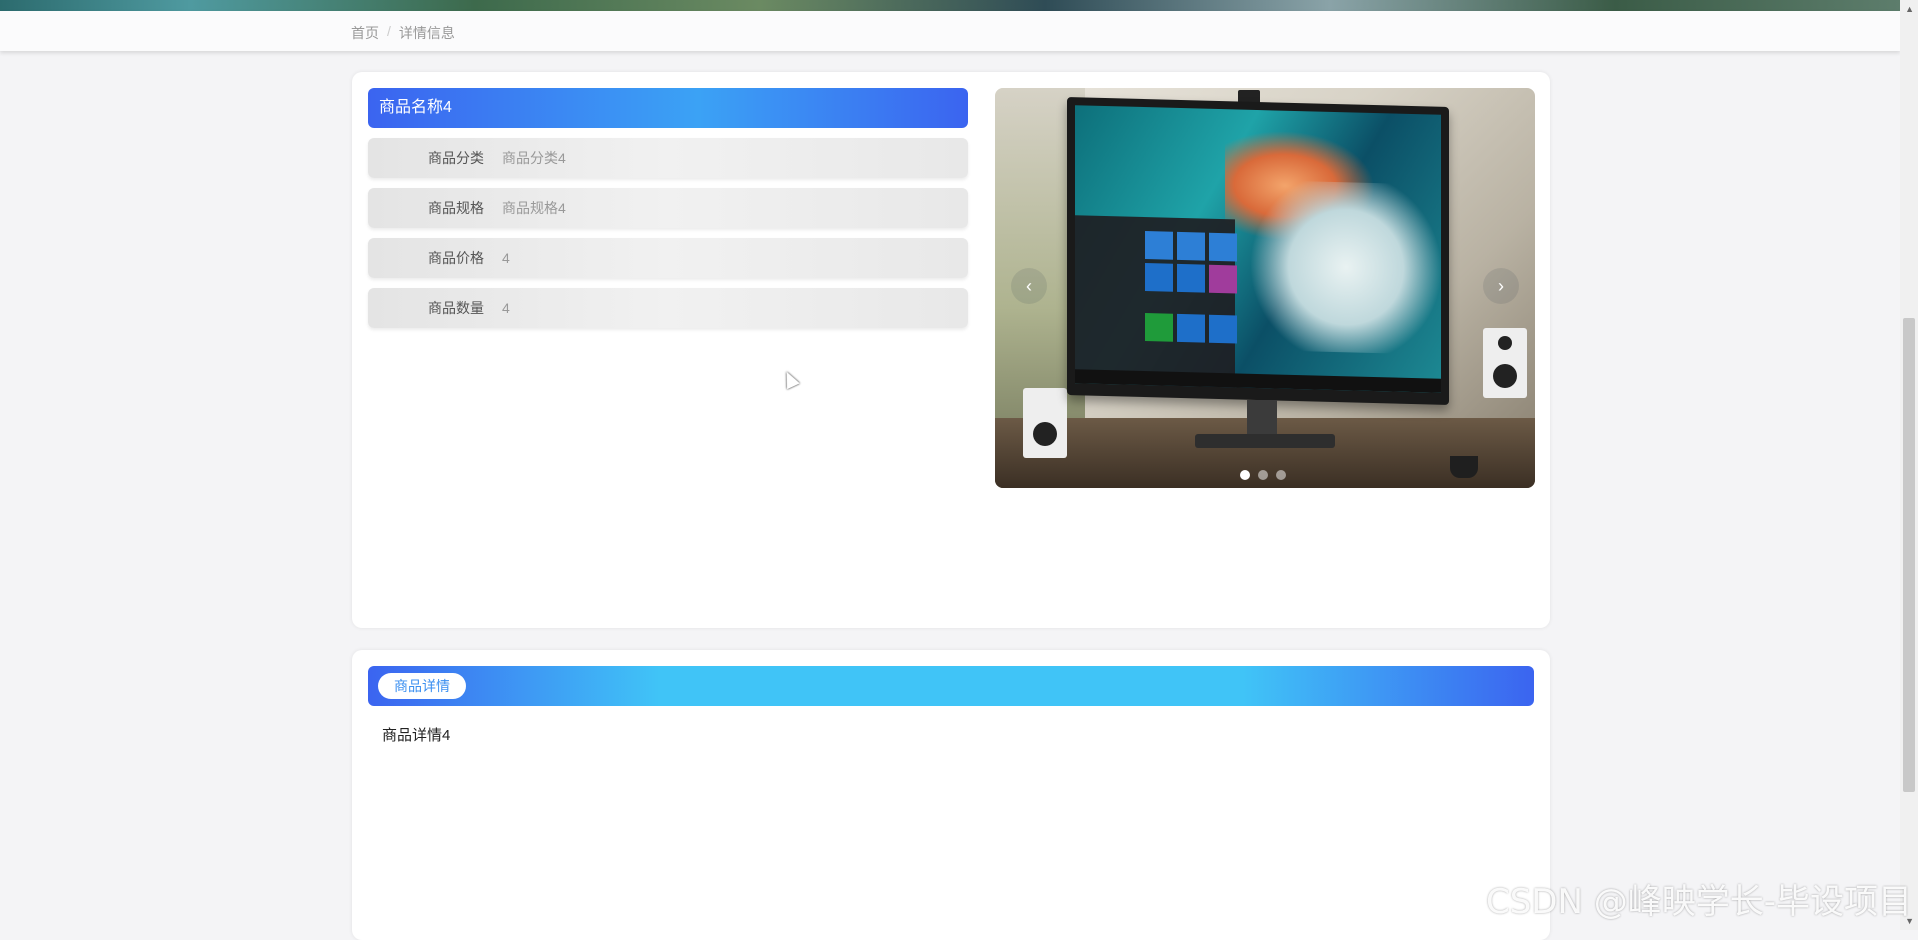 The height and width of the screenshot is (940, 1918). I want to click on product-title: 商品名称4, so click(668, 108).